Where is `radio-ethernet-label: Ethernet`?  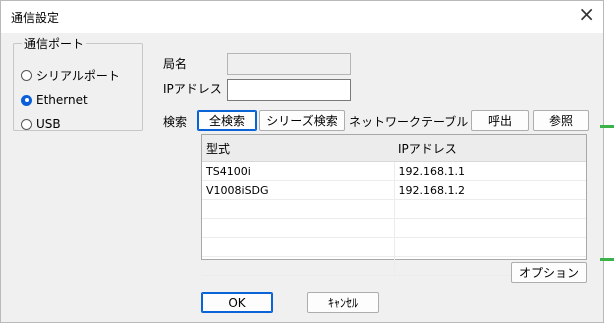 radio-ethernet-label: Ethernet is located at coordinates (62, 100).